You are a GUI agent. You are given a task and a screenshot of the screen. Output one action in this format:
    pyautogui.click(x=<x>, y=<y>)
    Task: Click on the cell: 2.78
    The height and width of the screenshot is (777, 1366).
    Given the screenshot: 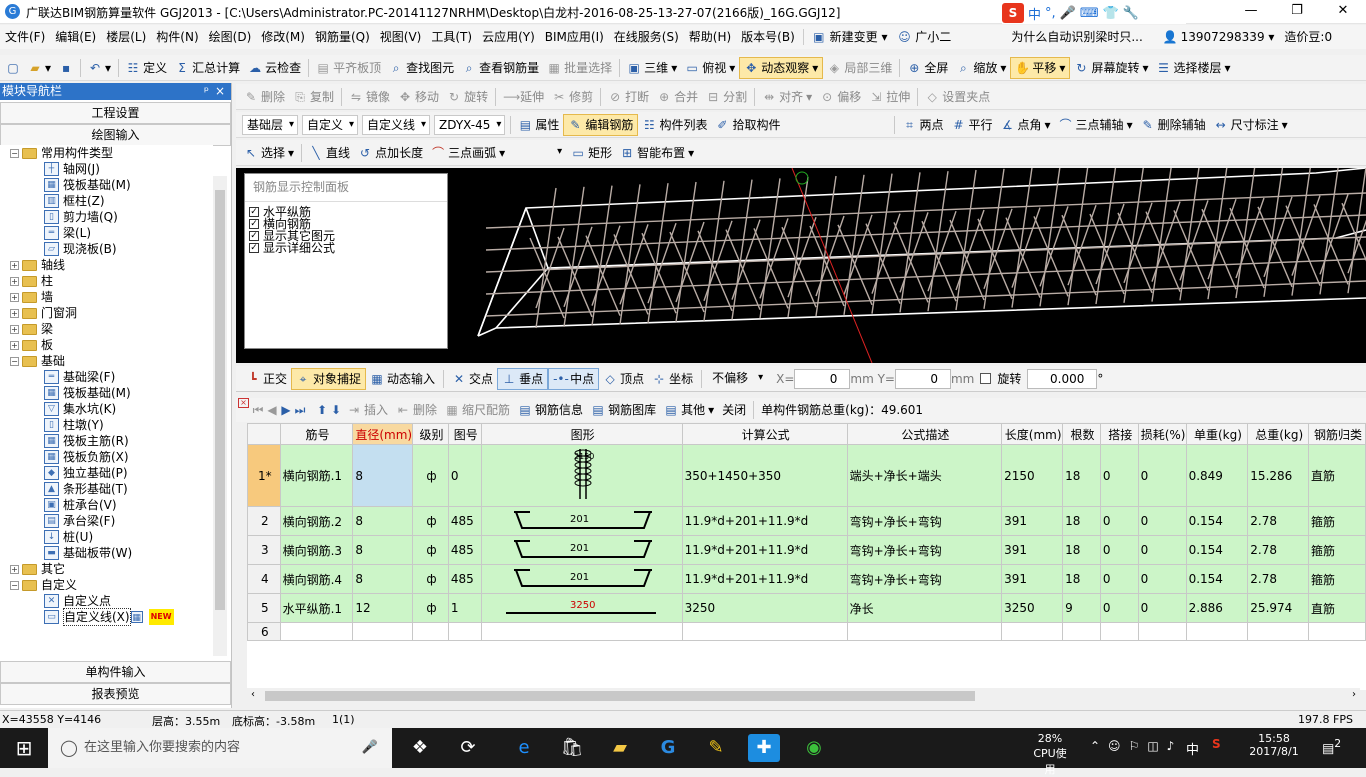 What is the action you would take?
    pyautogui.click(x=1278, y=579)
    